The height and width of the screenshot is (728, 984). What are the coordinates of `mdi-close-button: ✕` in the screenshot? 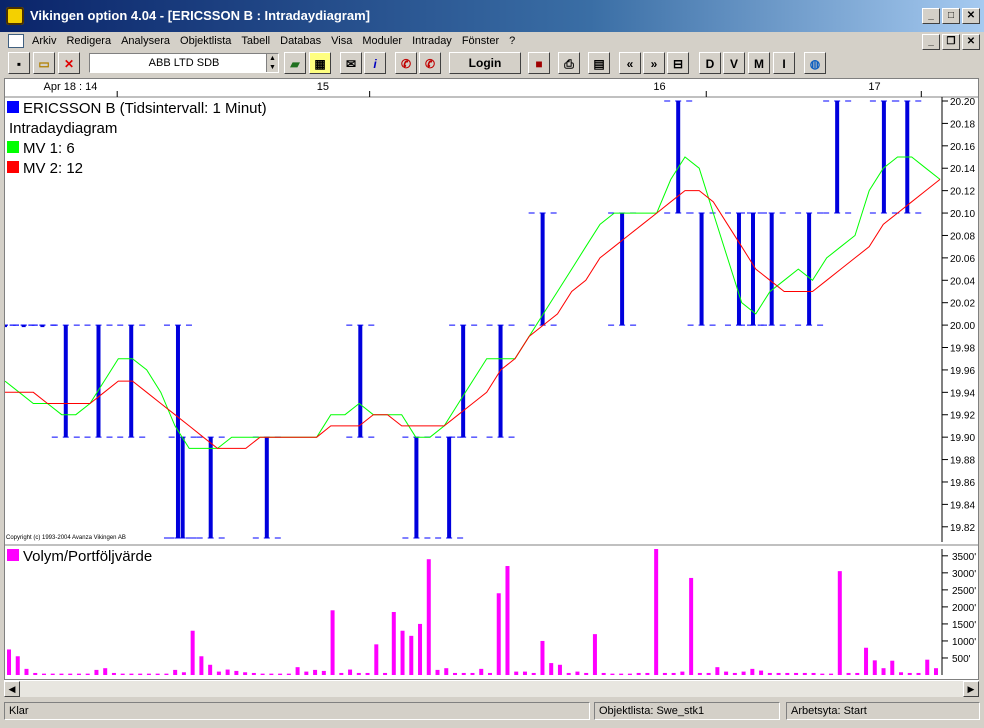 It's located at (971, 42).